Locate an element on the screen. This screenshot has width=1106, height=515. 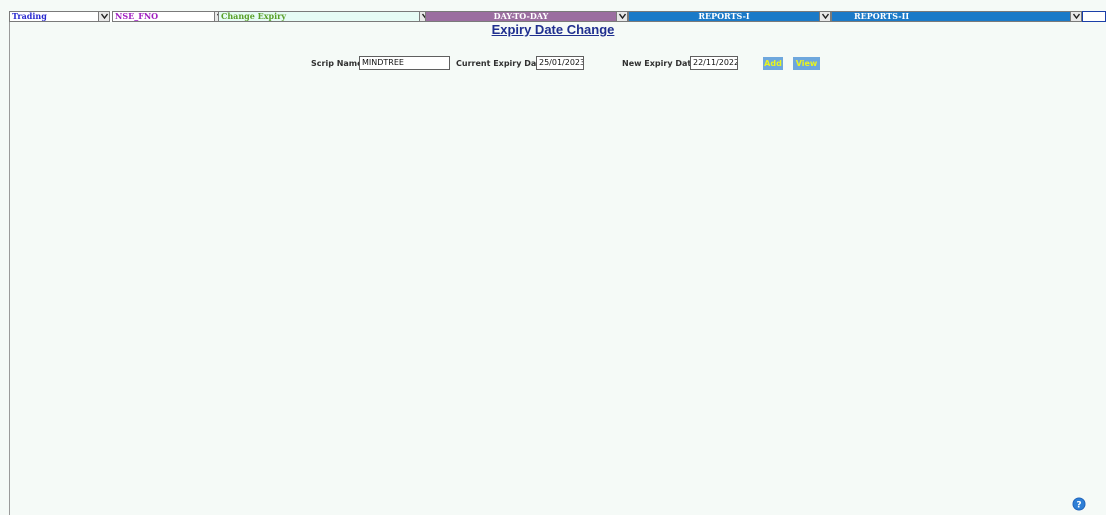
app-select-value: Trading is located at coordinates (29, 16).